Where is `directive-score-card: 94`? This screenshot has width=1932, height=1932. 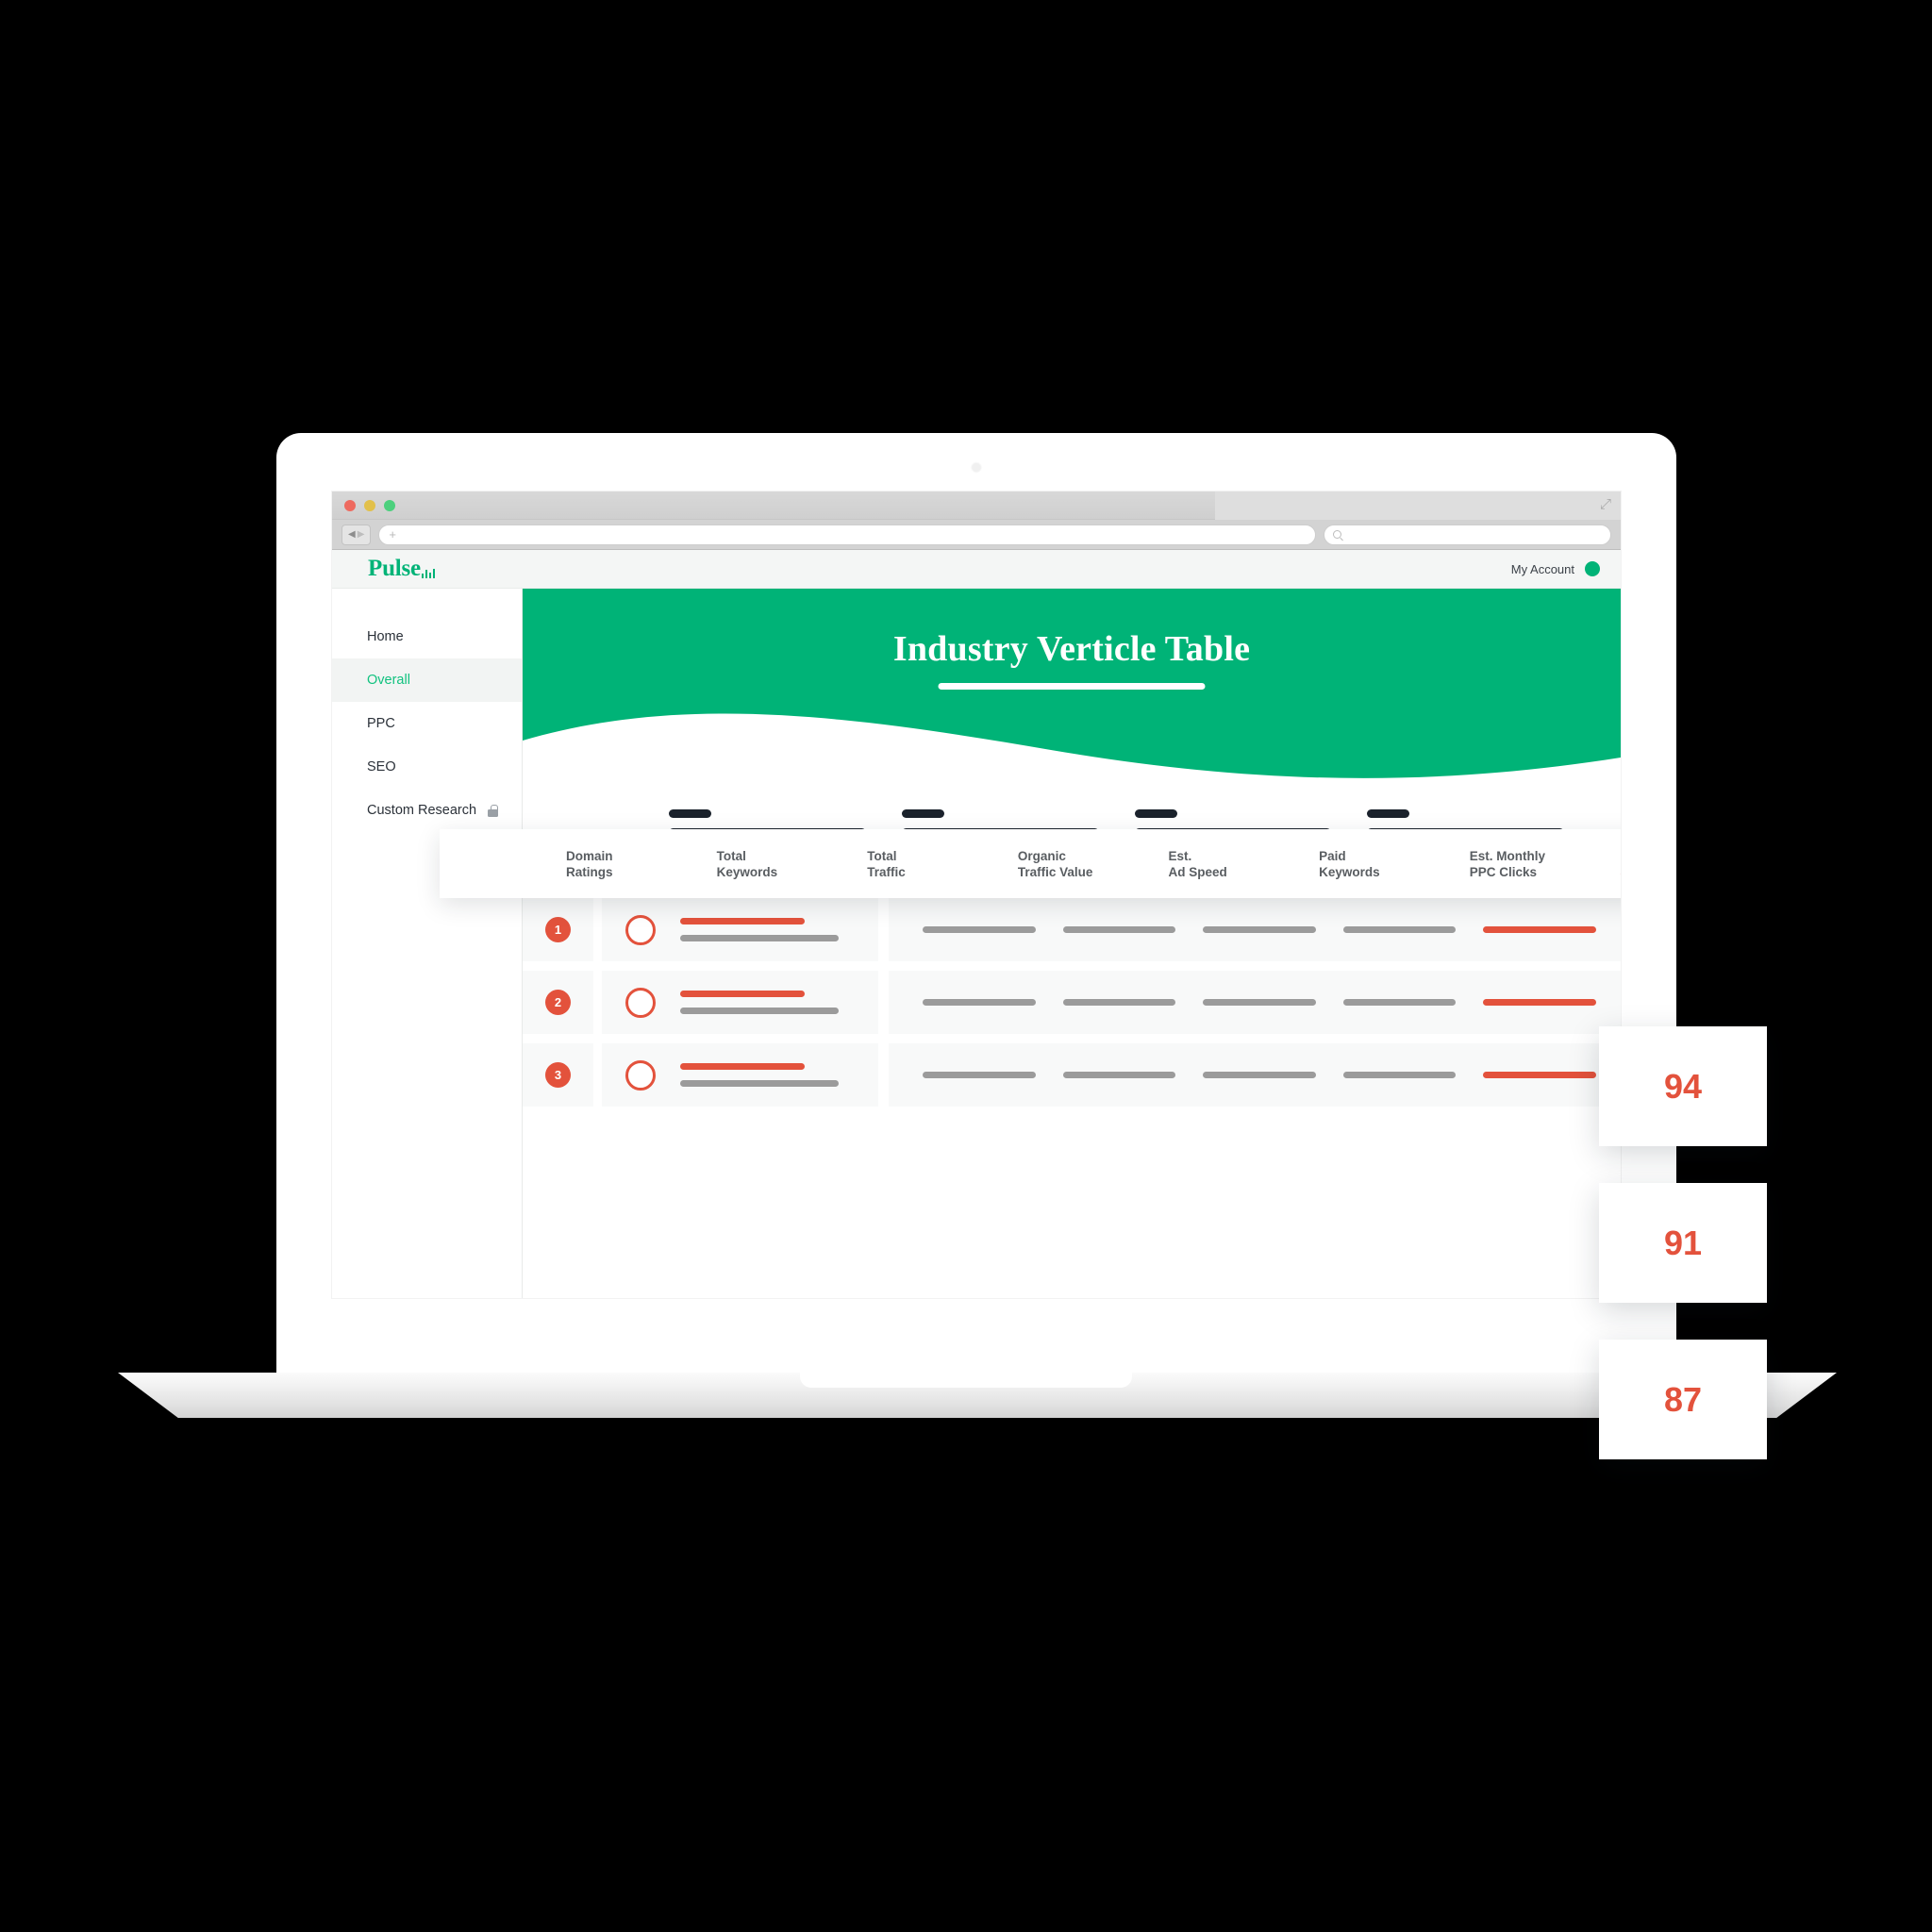 directive-score-card: 94 is located at coordinates (1683, 1086).